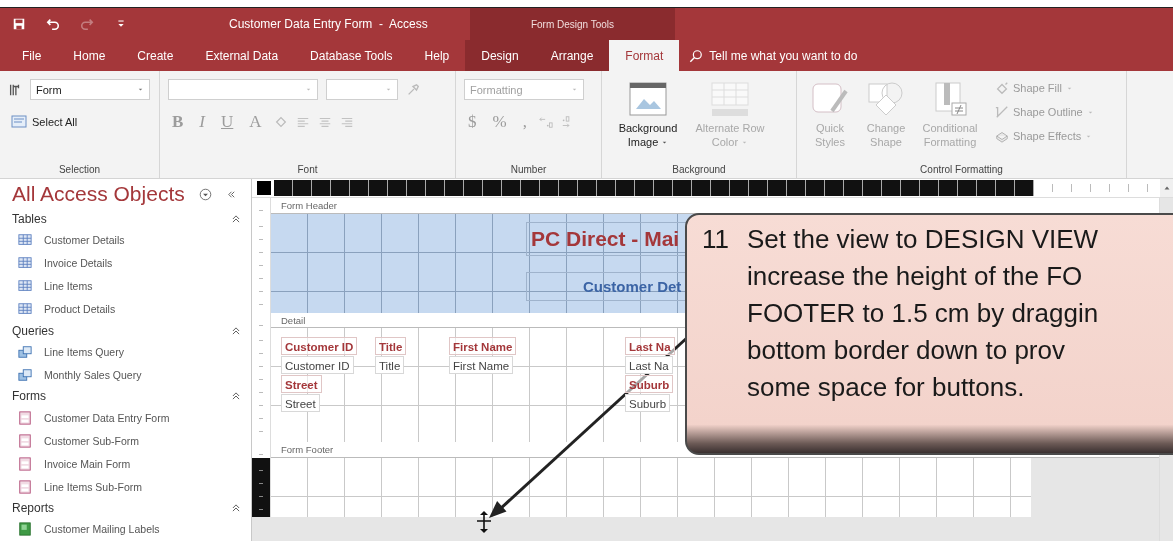  What do you see at coordinates (126, 309) in the screenshot?
I see `nav-item: Product Details` at bounding box center [126, 309].